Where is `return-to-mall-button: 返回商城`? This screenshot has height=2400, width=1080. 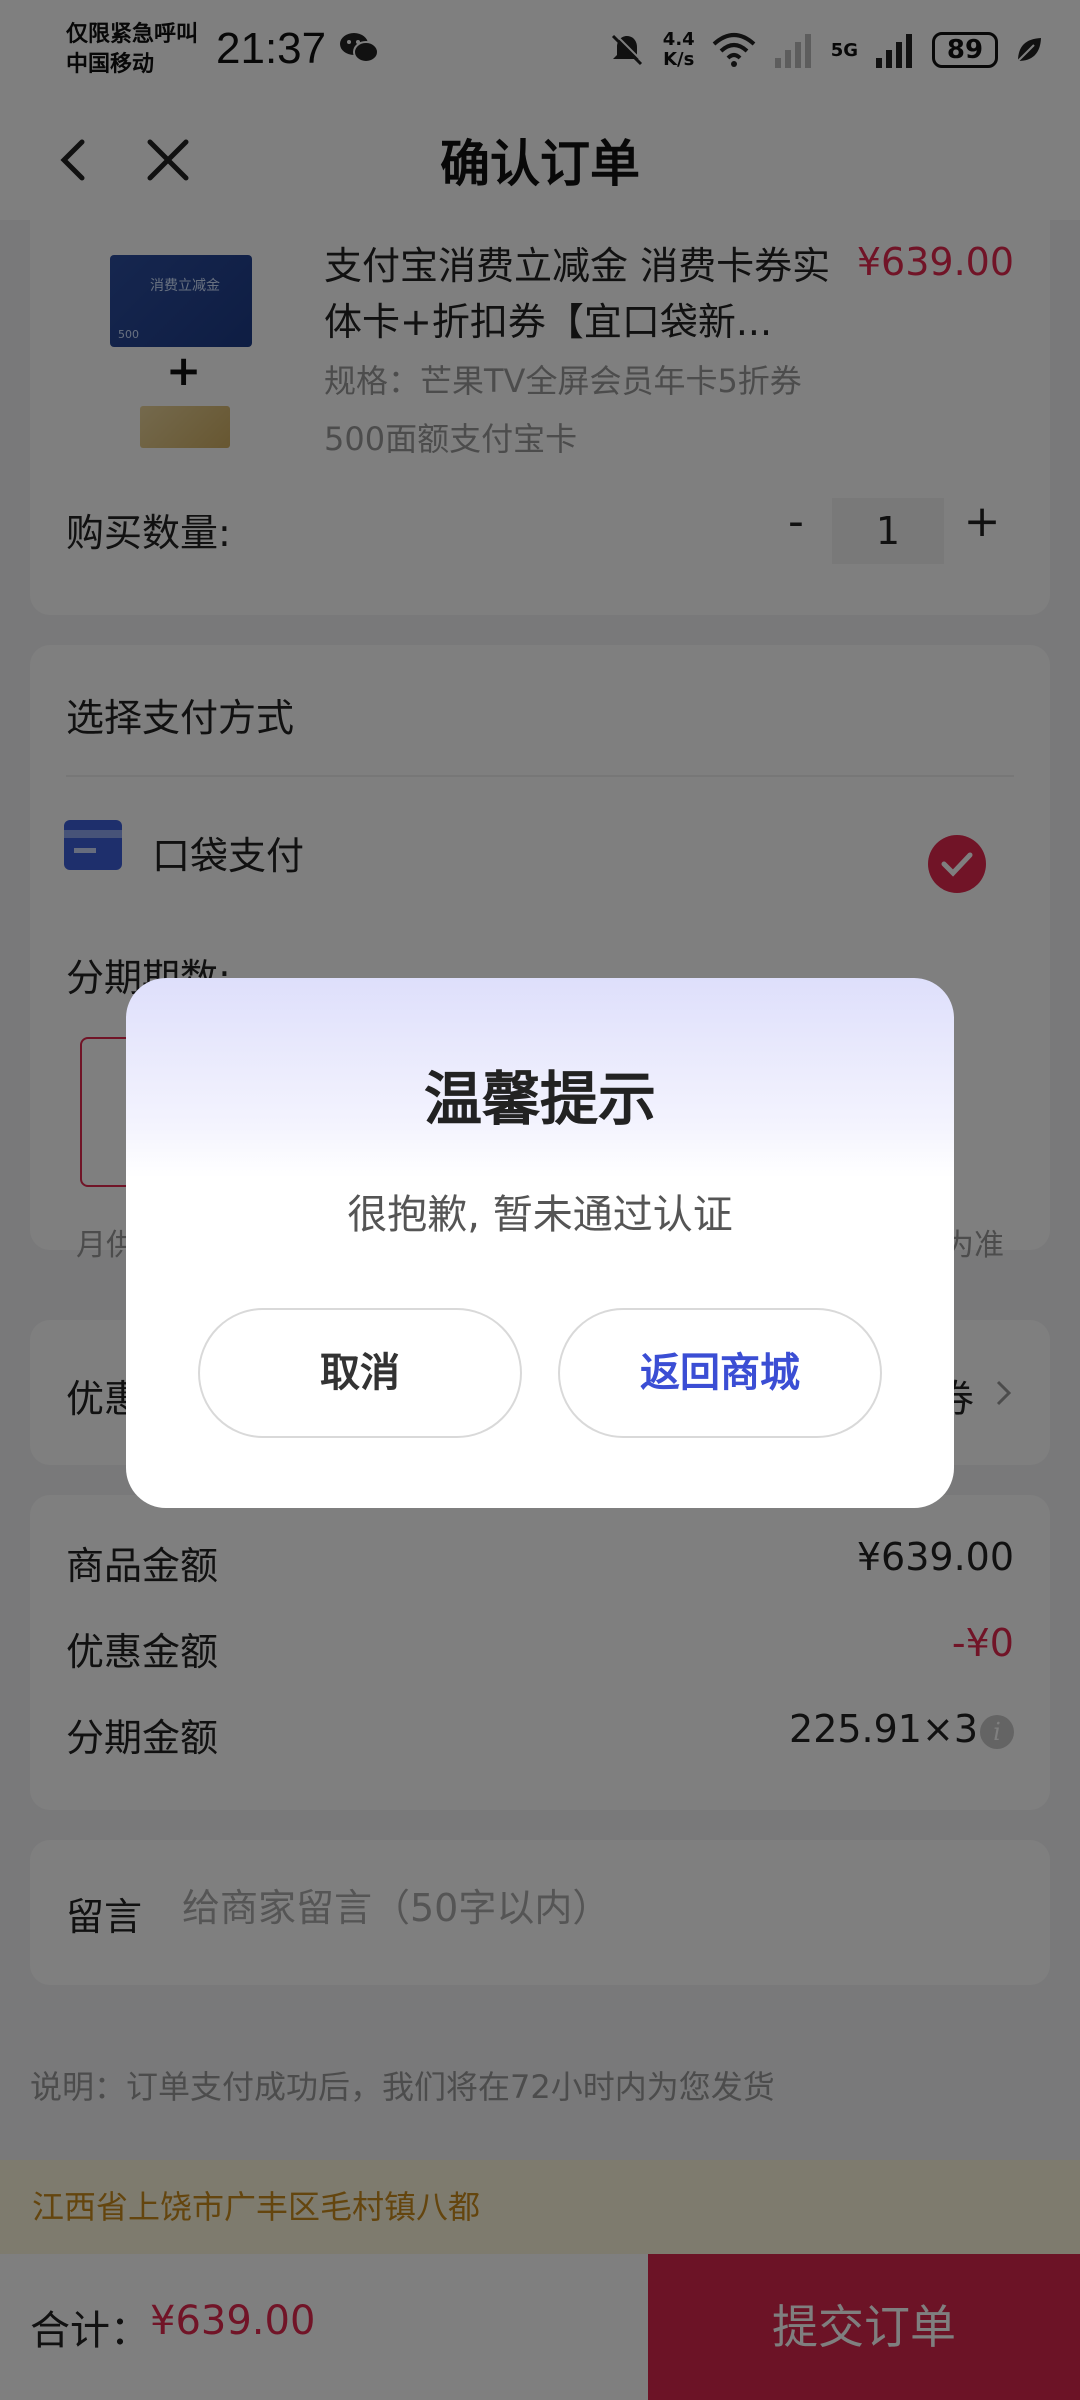 return-to-mall-button: 返回商城 is located at coordinates (720, 1373).